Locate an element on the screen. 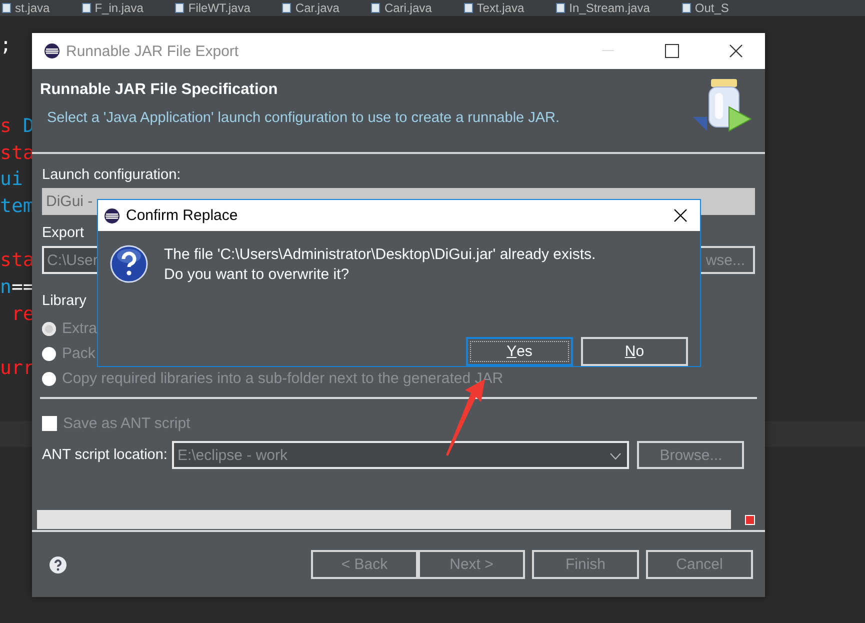 The height and width of the screenshot is (623, 865). window-title: Runnable JAR File Export is located at coordinates (152, 51).